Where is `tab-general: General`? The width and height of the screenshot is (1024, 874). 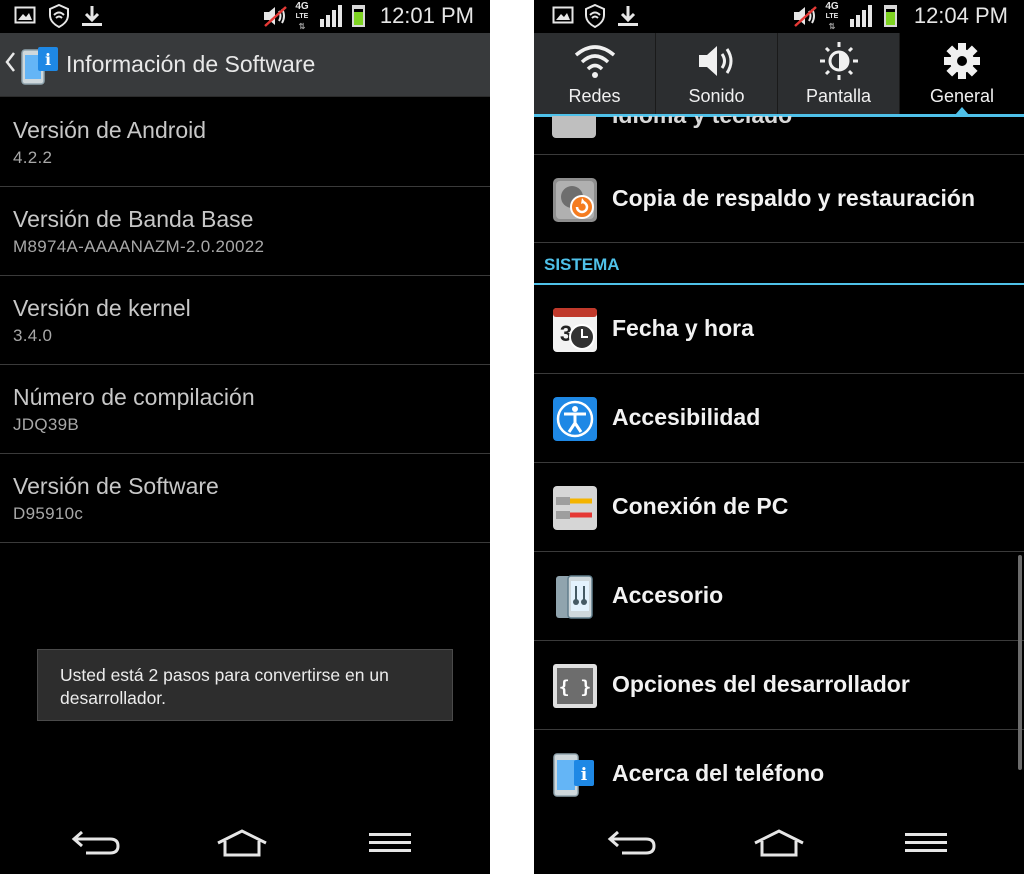
tab-general: General is located at coordinates (962, 74).